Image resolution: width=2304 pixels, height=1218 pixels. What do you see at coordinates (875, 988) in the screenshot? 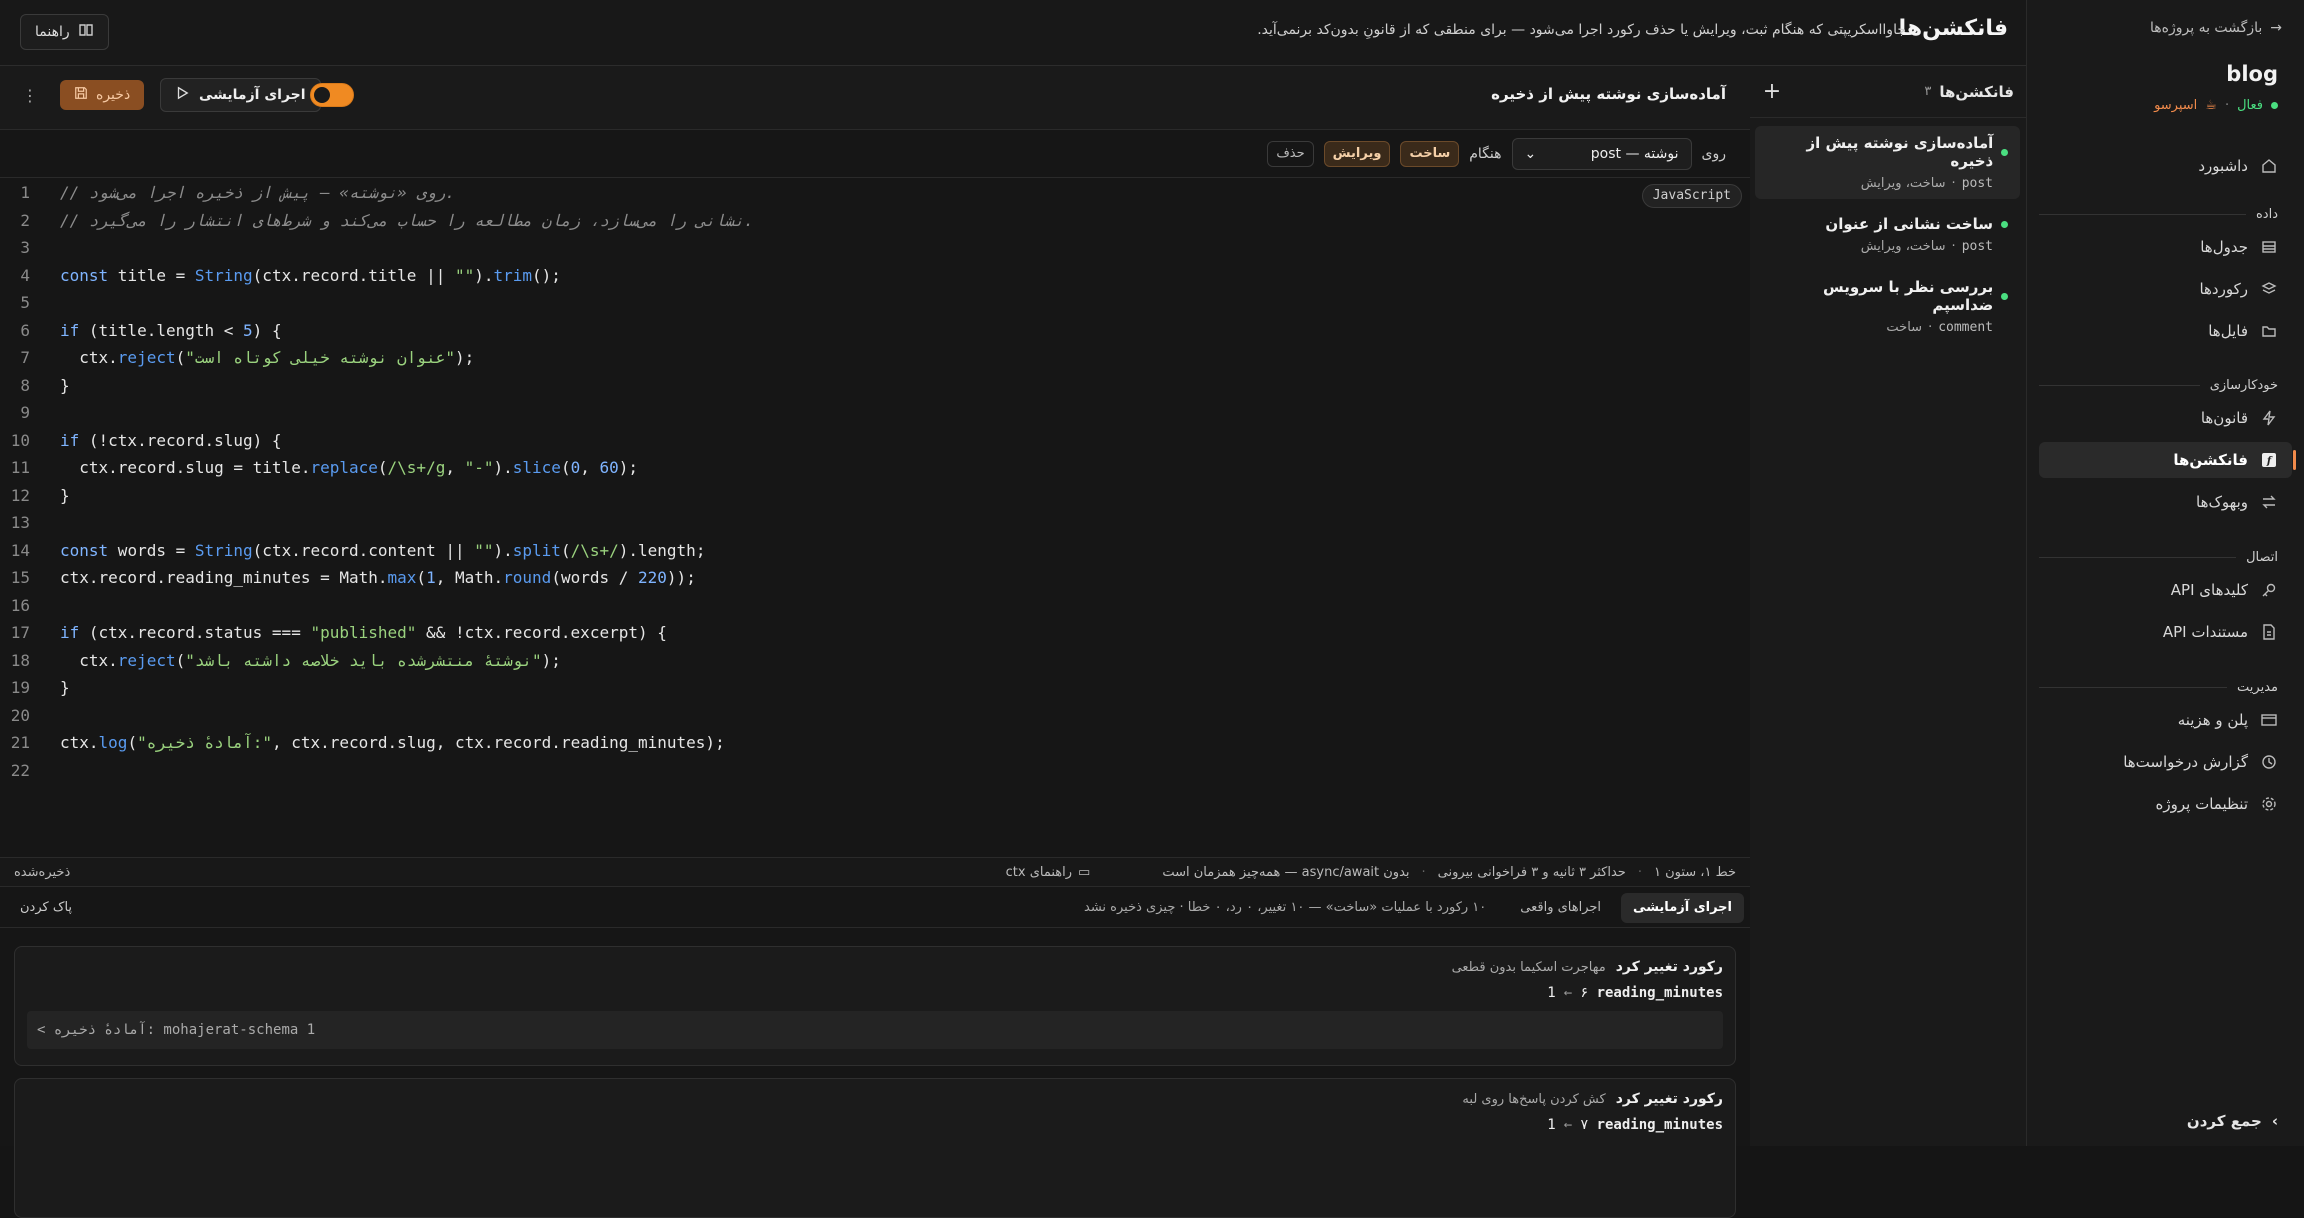
I see `field-change: 1←۶reading_minutes` at bounding box center [875, 988].